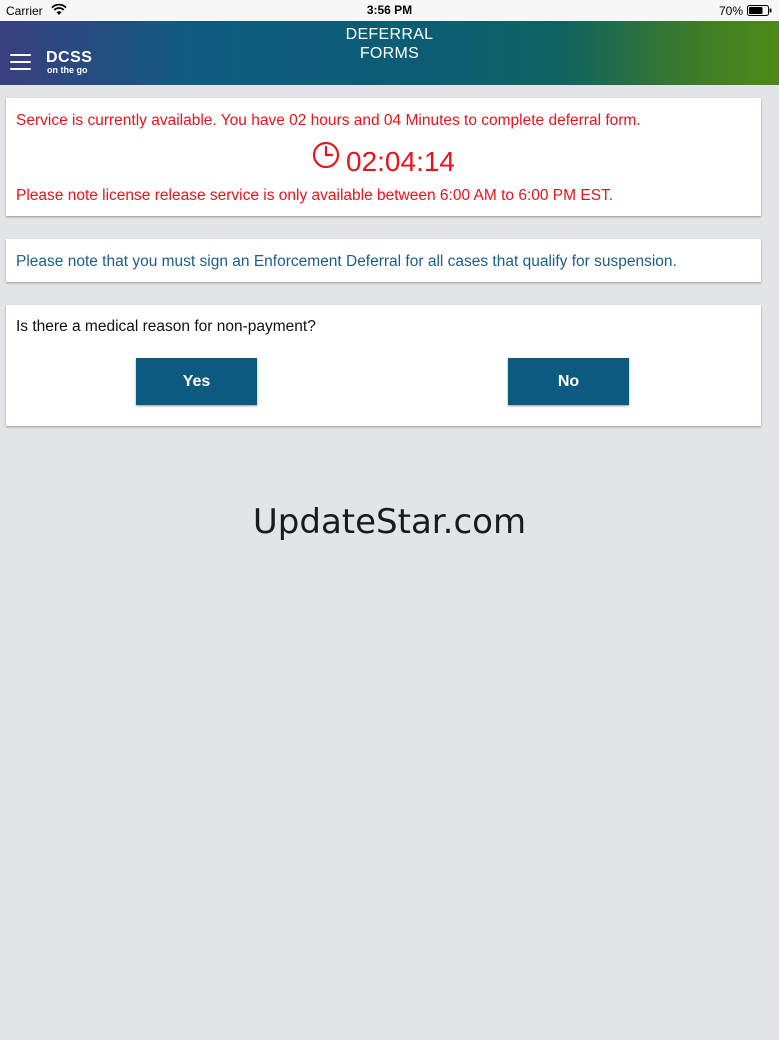  What do you see at coordinates (730, 11) in the screenshot?
I see `battery-percent: 70%` at bounding box center [730, 11].